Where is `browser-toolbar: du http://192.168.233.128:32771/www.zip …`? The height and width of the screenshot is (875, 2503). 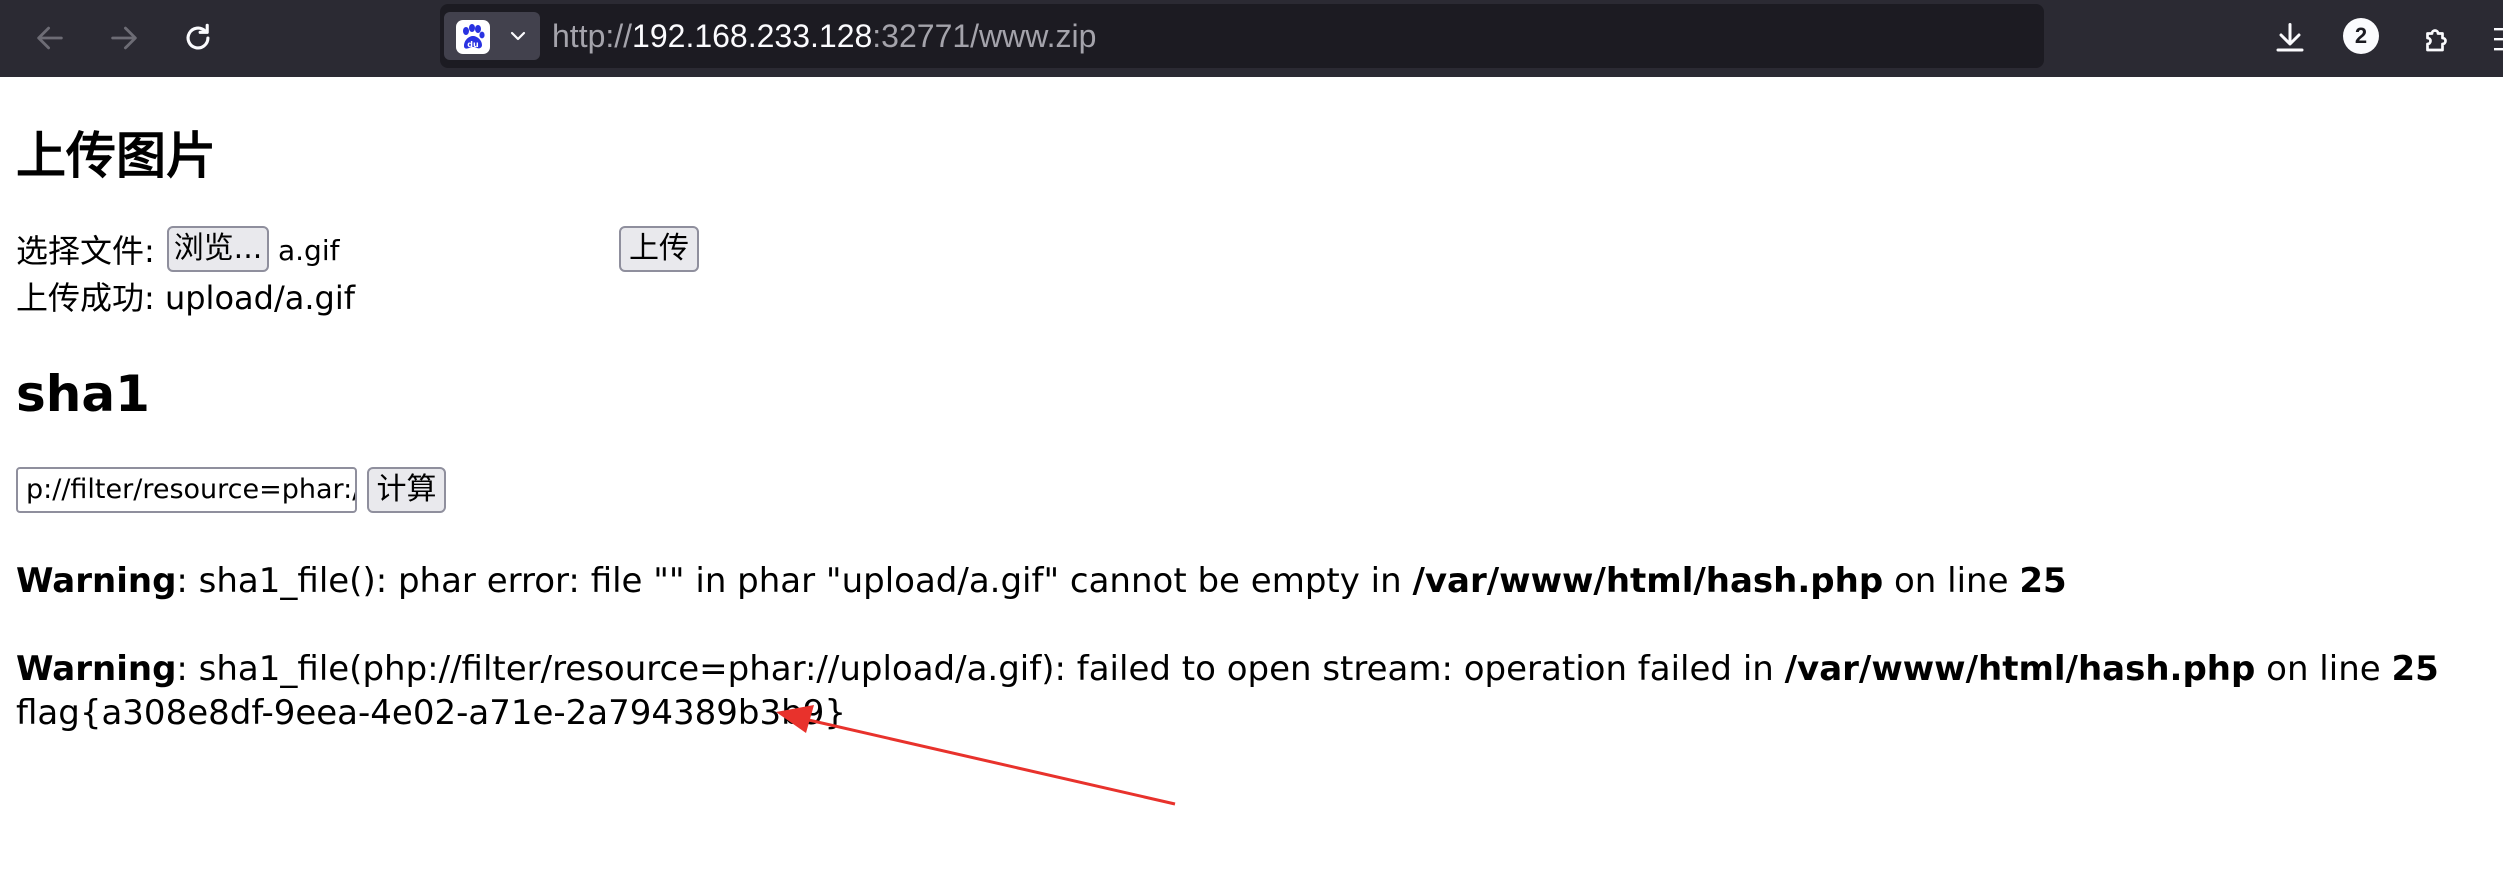 browser-toolbar: du http://192.168.233.128:32771/www.zip … is located at coordinates (1251, 38).